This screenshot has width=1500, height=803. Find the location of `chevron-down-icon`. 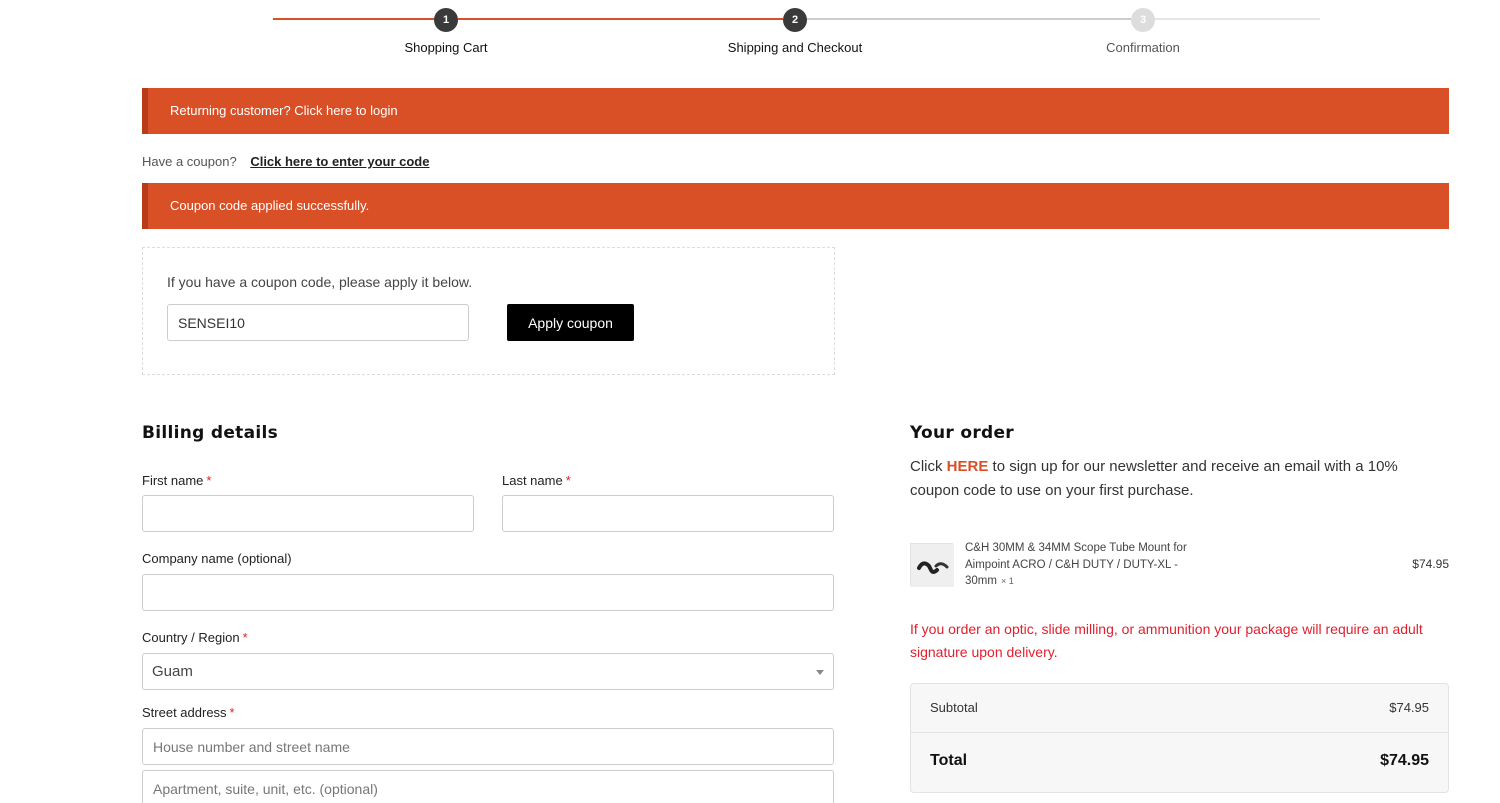

chevron-down-icon is located at coordinates (820, 672).